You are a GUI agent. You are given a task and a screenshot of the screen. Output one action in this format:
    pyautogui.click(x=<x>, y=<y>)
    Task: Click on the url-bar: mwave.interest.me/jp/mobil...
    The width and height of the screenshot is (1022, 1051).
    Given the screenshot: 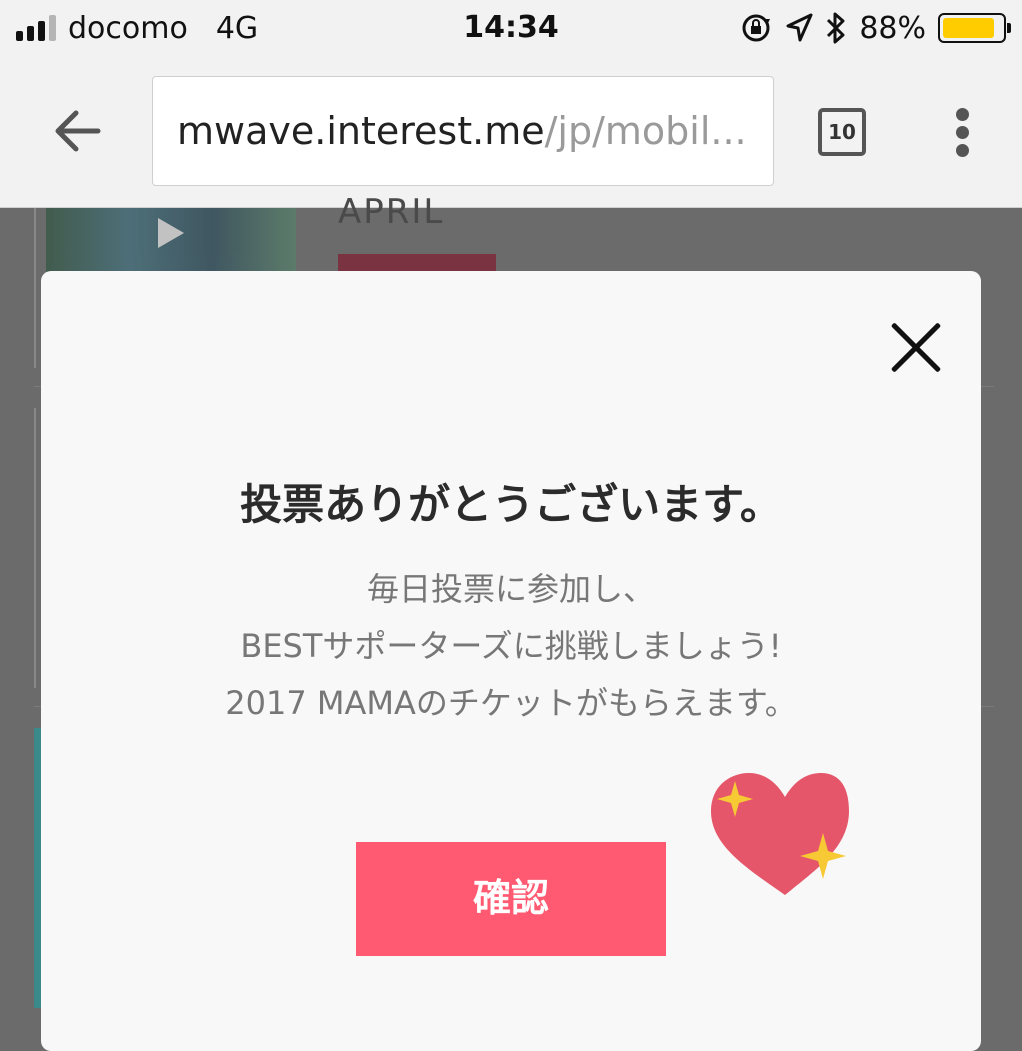 What is the action you would take?
    pyautogui.click(x=463, y=131)
    